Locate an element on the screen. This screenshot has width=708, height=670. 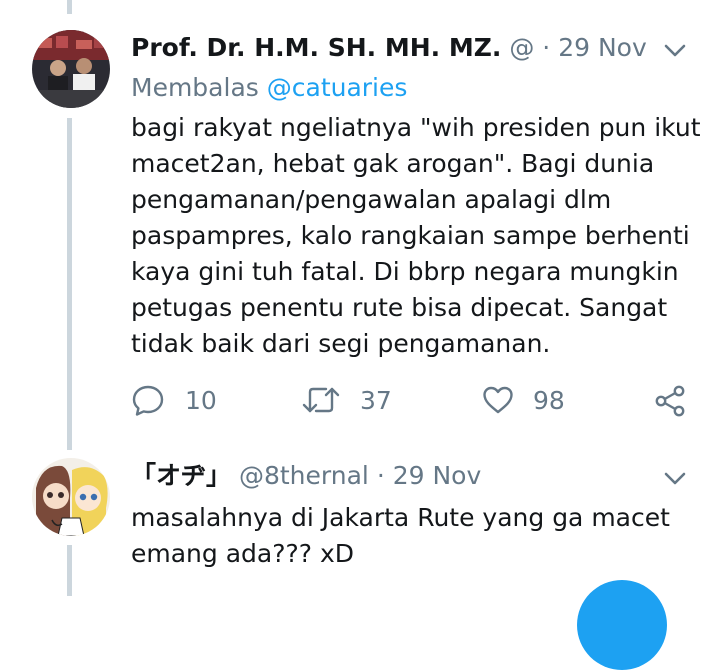
reply-count: 10 is located at coordinates (201, 400).